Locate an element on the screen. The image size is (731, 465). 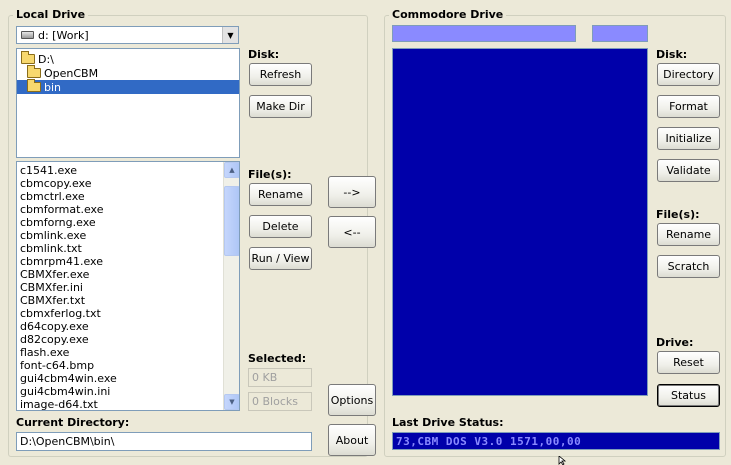
options-button: Options is located at coordinates (352, 400).